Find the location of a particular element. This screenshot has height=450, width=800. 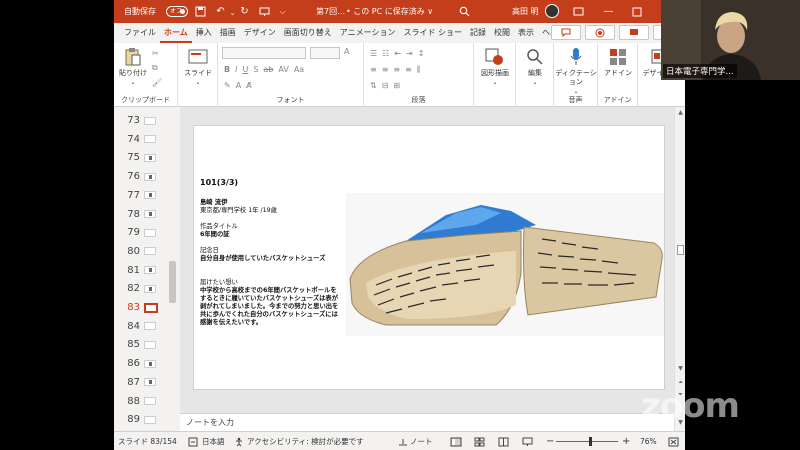

bold-icon: B is located at coordinates (227, 69).